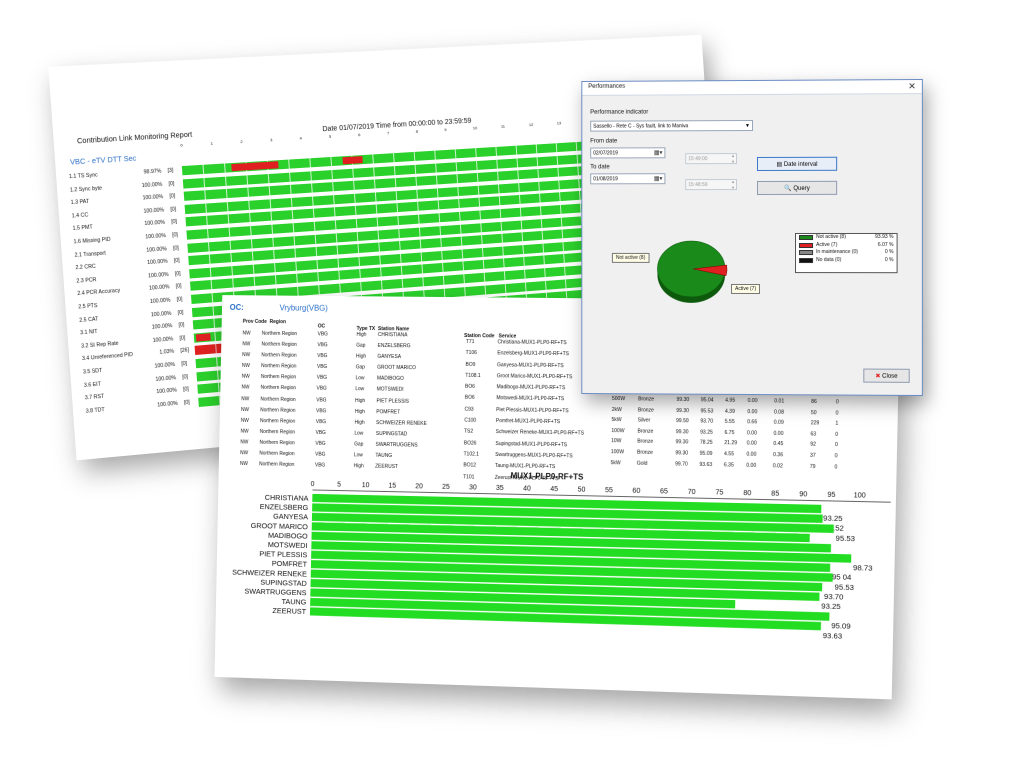 The height and width of the screenshot is (768, 1024). Describe the element at coordinates (682, 421) in the screenshot. I see `metric-a: 99.50` at that location.